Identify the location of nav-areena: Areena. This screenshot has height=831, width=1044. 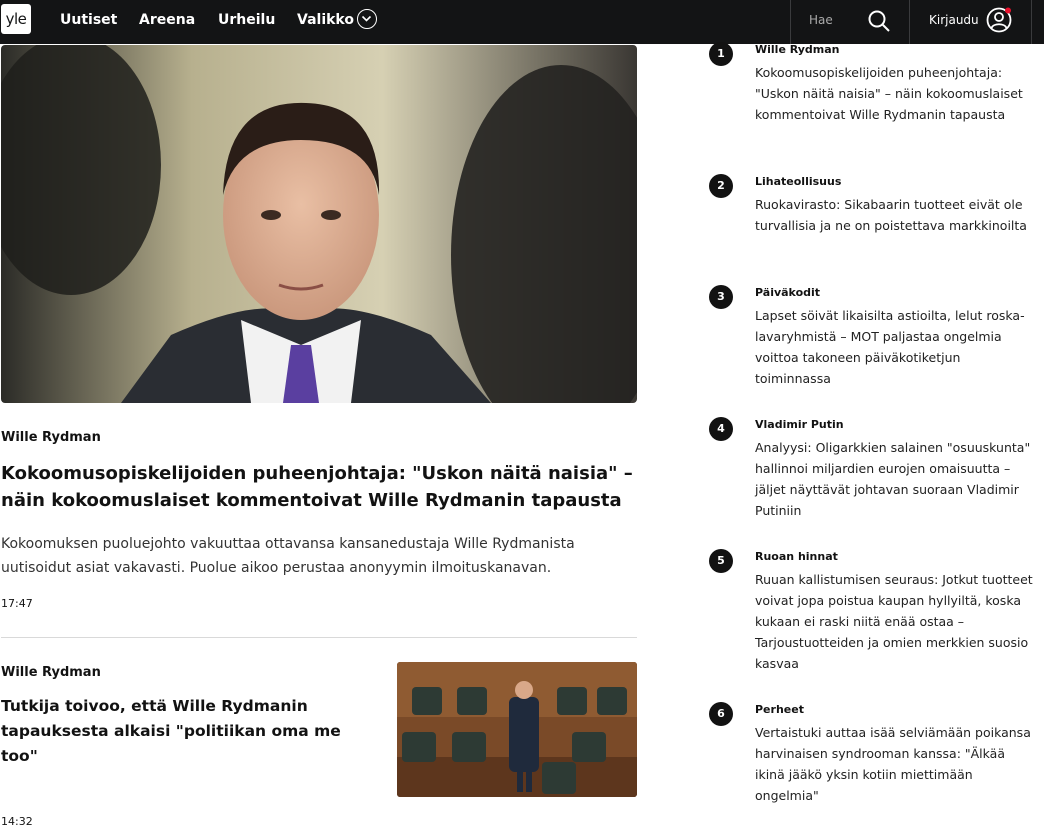
(167, 20).